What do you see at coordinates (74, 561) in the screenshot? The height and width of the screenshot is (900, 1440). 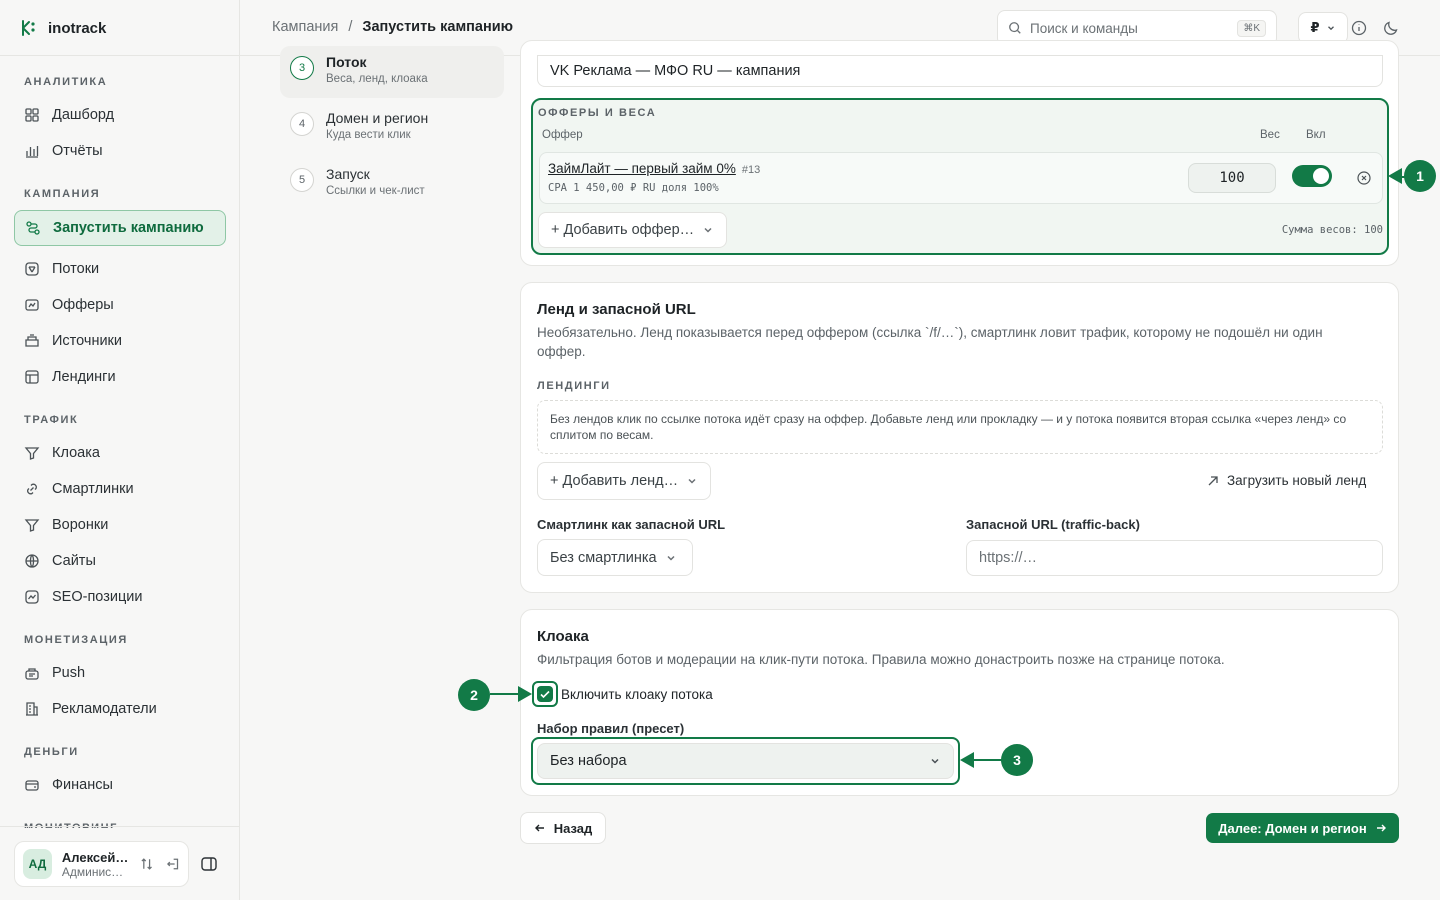 I see `sidebar-item-label: Сайты` at bounding box center [74, 561].